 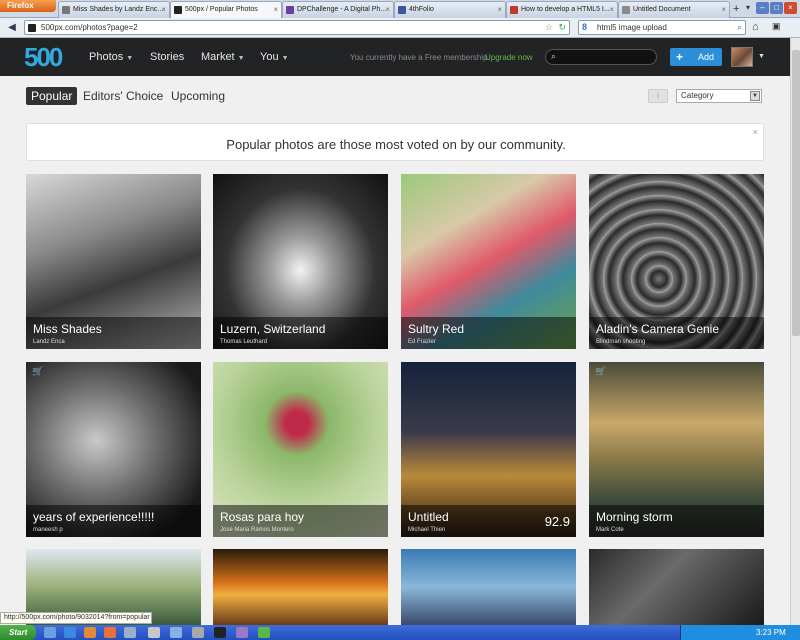 What do you see at coordinates (226, 10) in the screenshot?
I see `tab-500px-popular: 500px / Popular Photos ×` at bounding box center [226, 10].